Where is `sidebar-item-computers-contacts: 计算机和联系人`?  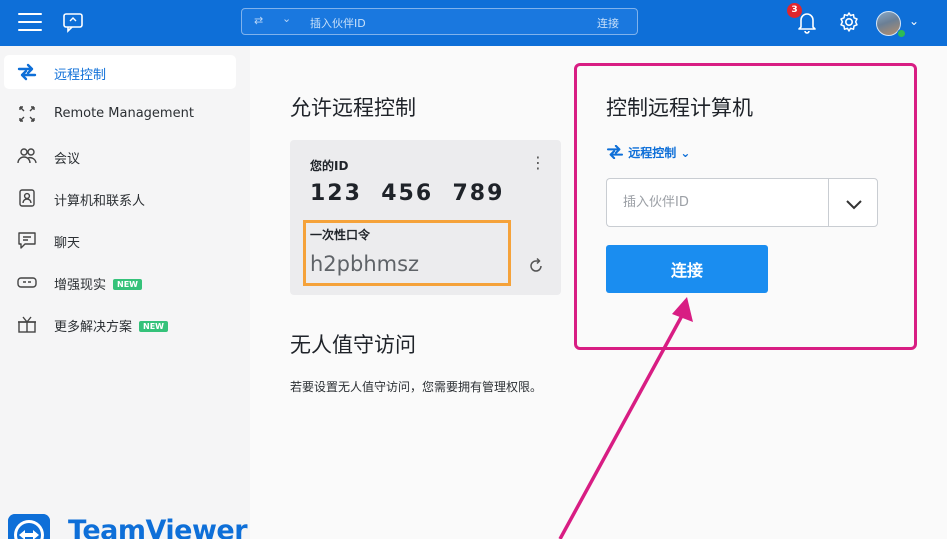 sidebar-item-computers-contacts: 计算机和联系人 is located at coordinates (120, 198).